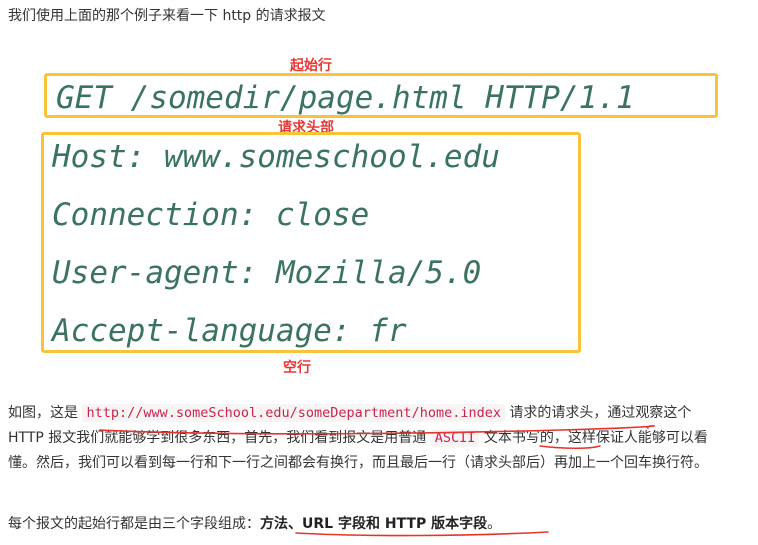 Image resolution: width=758 pixels, height=545 pixels. I want to click on header-user-agent: User-agent: Mozilla/5.0, so click(267, 273).